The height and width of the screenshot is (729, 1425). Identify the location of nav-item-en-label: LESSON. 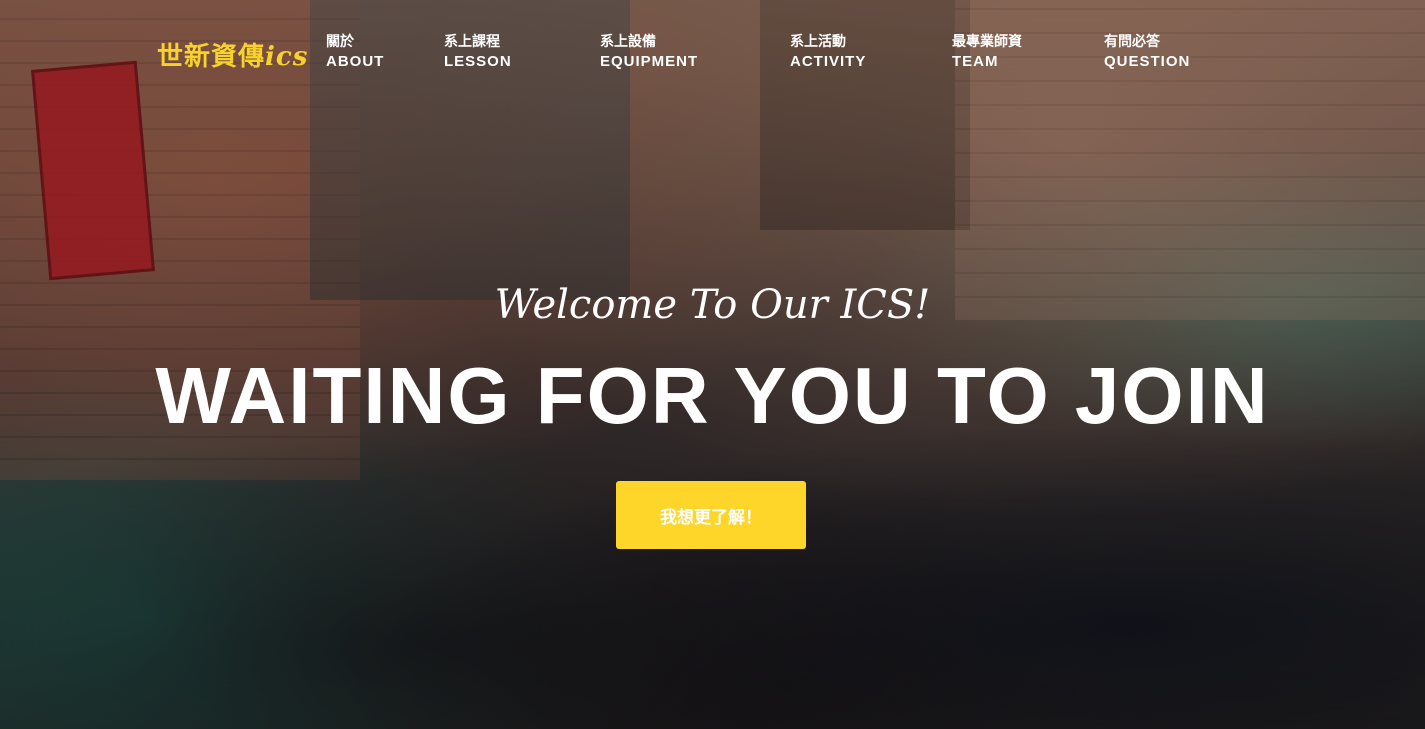
(478, 61).